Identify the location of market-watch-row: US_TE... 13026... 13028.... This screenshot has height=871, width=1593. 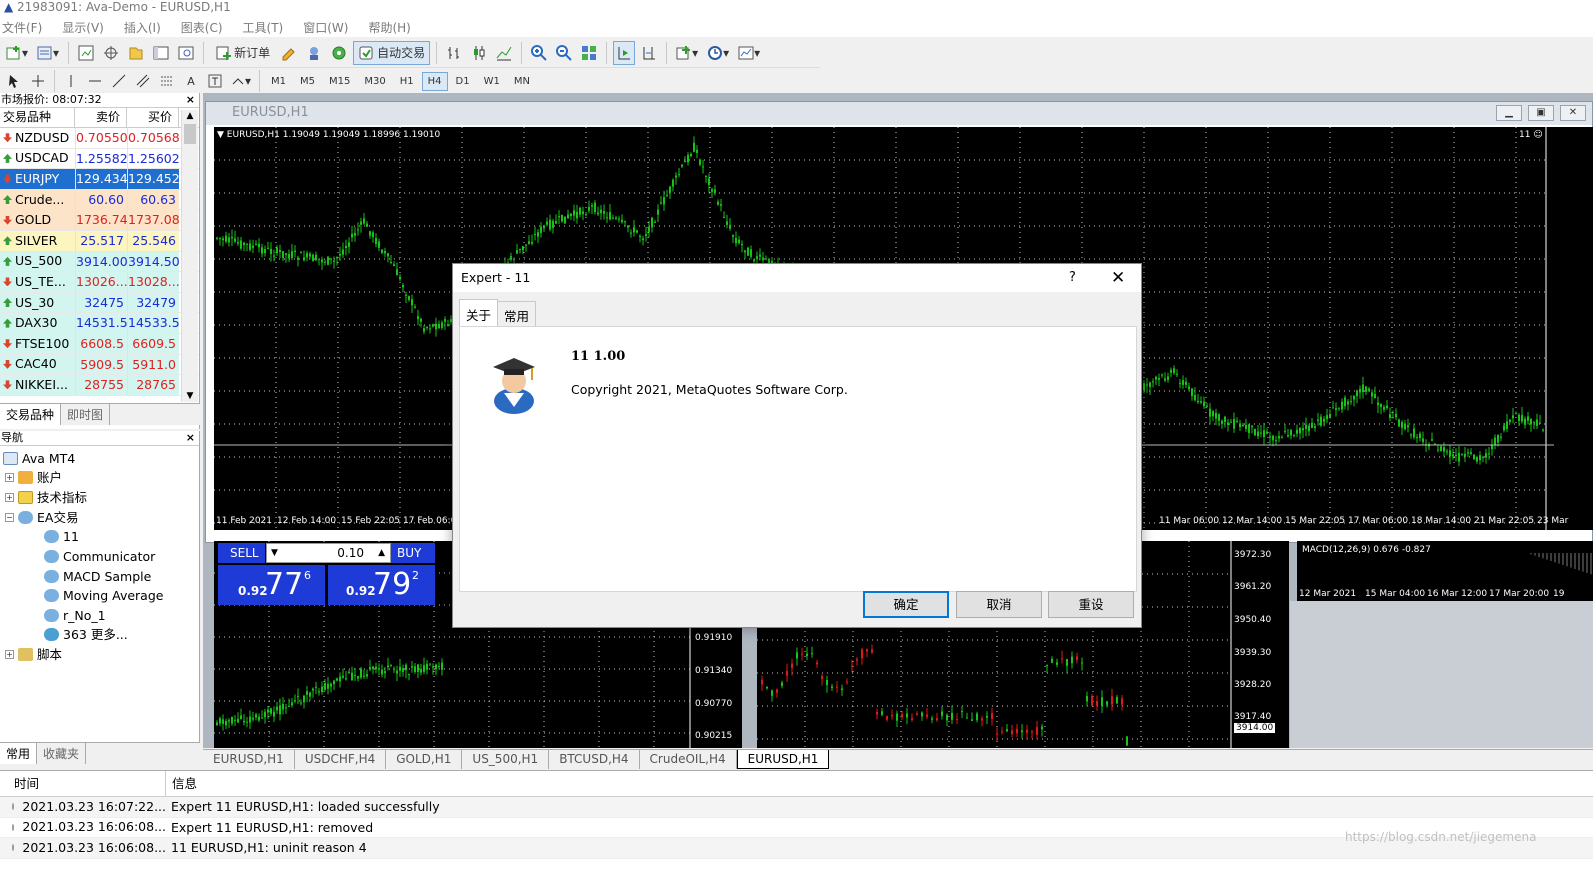
(99, 282).